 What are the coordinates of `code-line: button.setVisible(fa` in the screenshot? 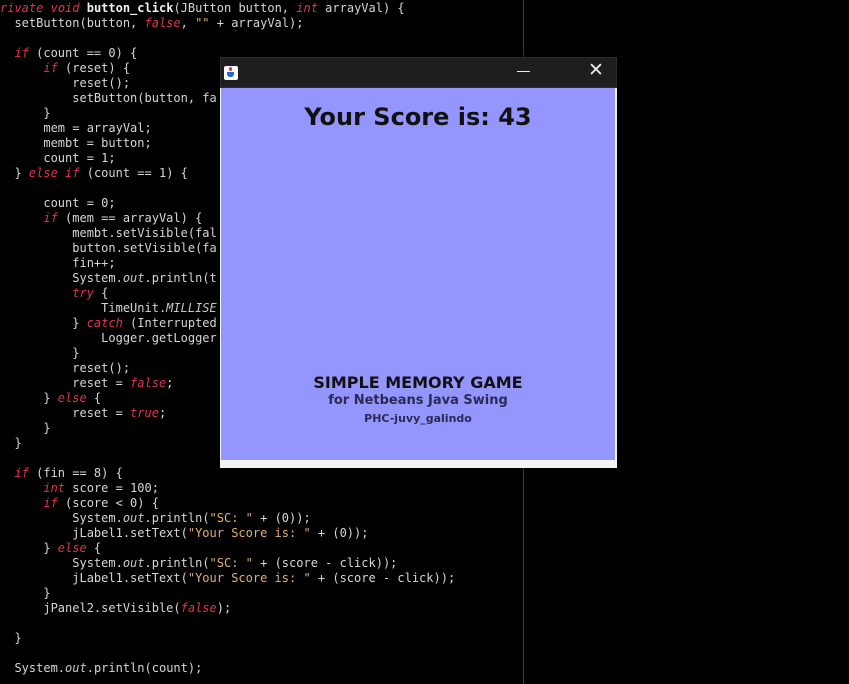 It's located at (108, 248).